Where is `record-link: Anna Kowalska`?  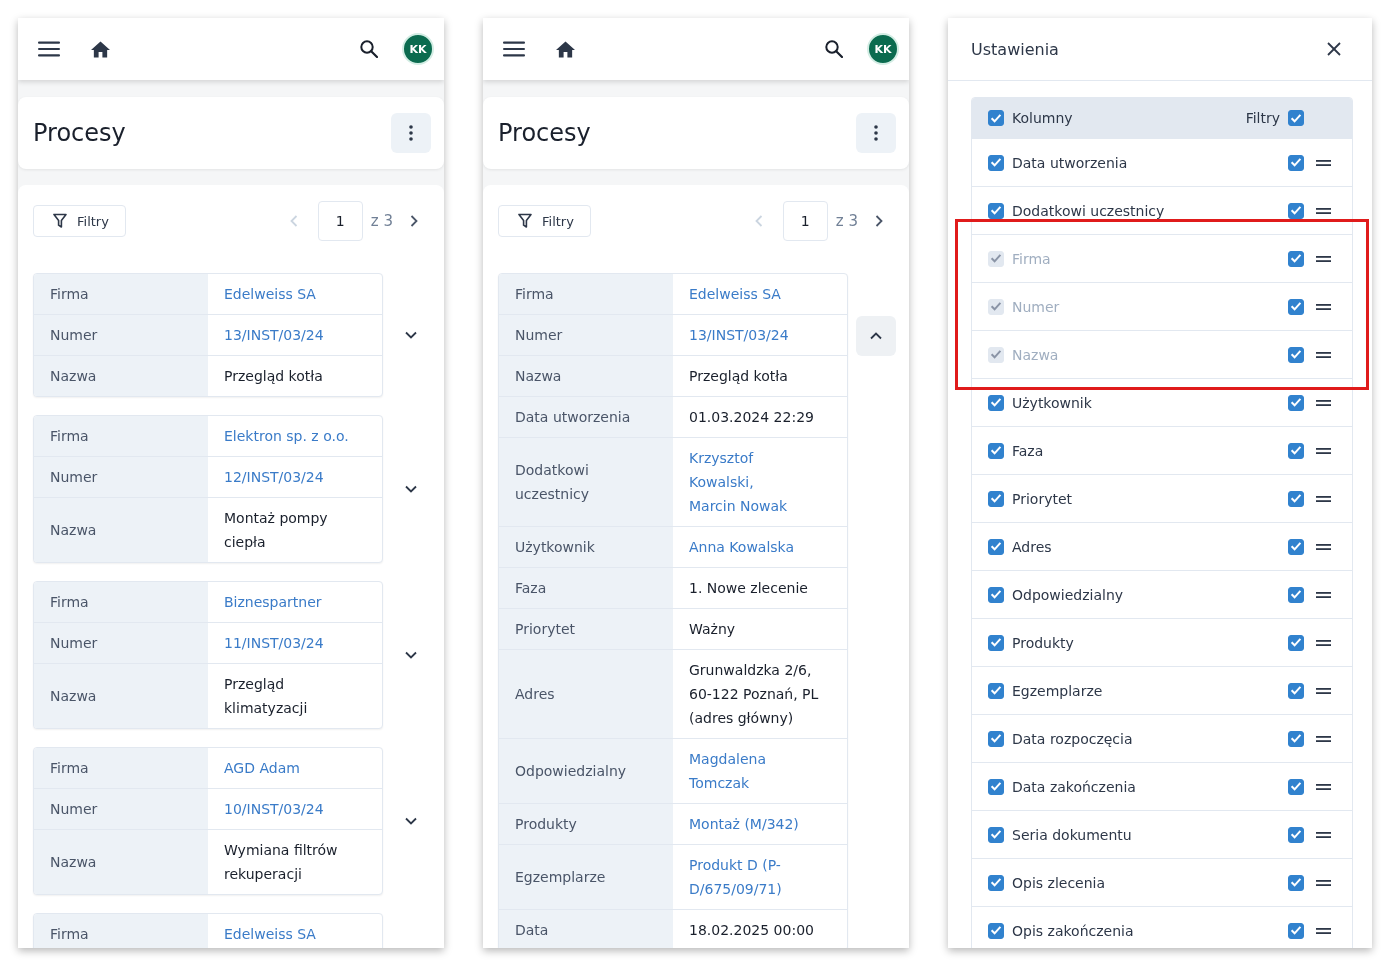
record-link: Anna Kowalska is located at coordinates (742, 547).